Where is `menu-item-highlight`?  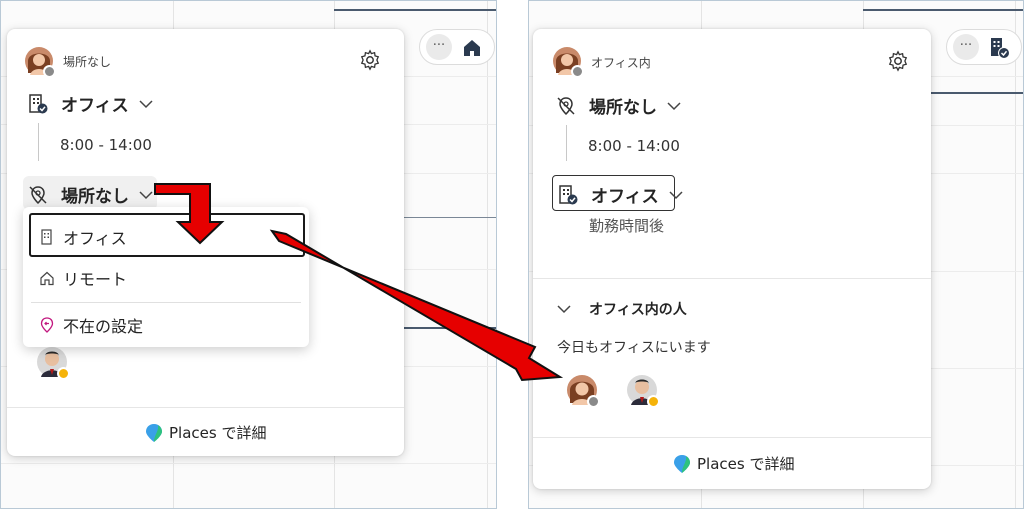
menu-item-highlight is located at coordinates (167, 235).